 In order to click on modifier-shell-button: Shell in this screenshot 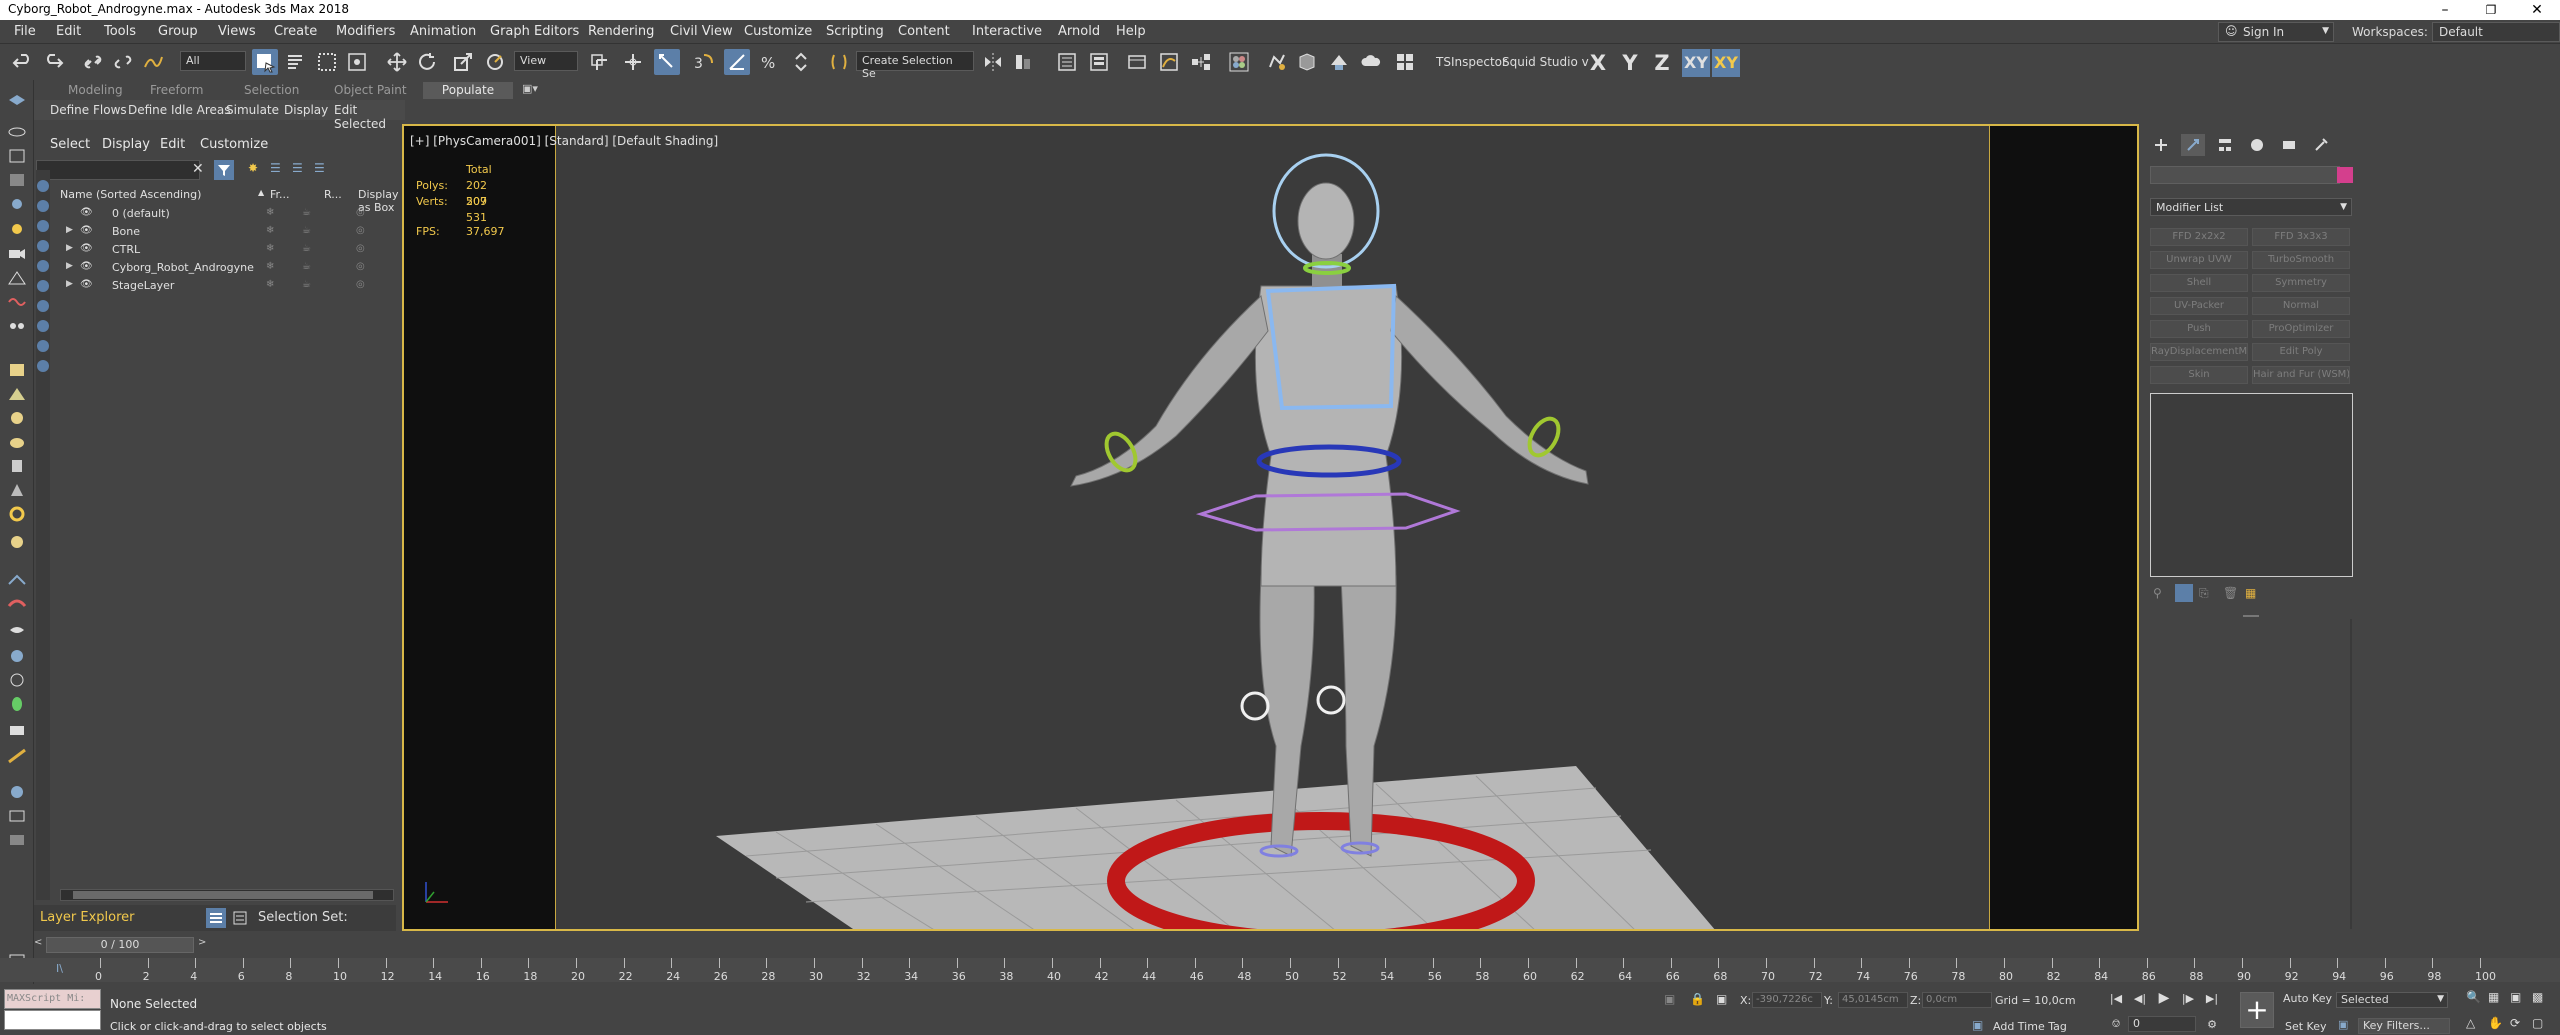, I will do `click(2199, 283)`.